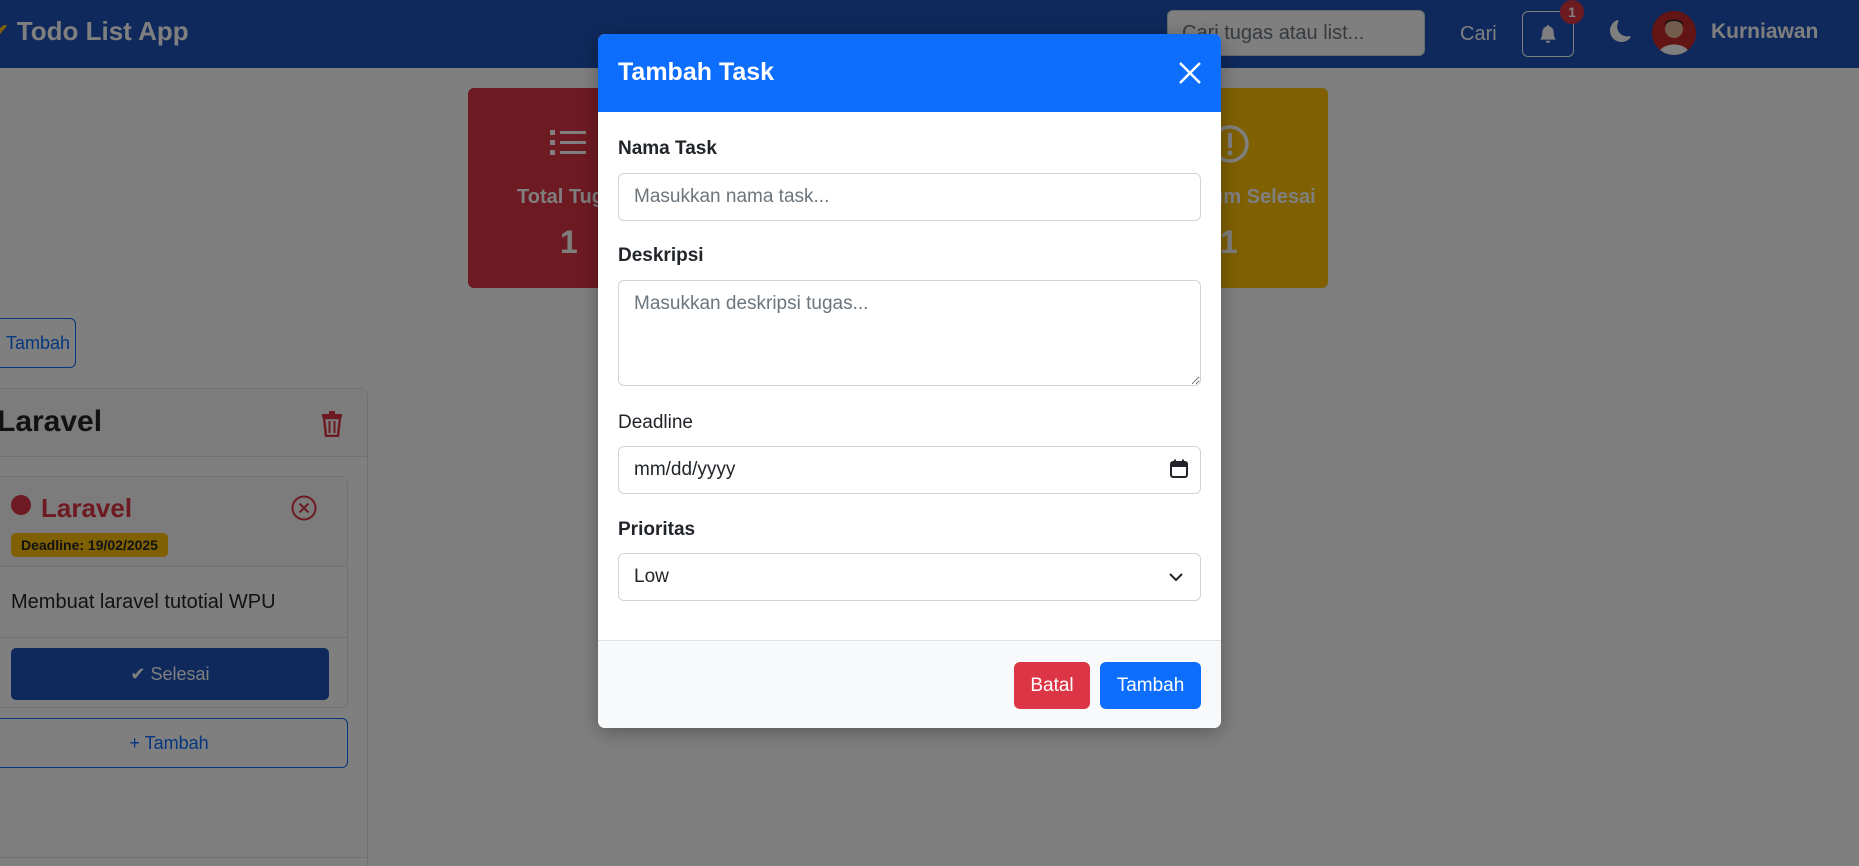 Image resolution: width=1859 pixels, height=866 pixels. Describe the element at coordinates (909, 684) in the screenshot. I see `modal-footer: Batal Tambah` at that location.